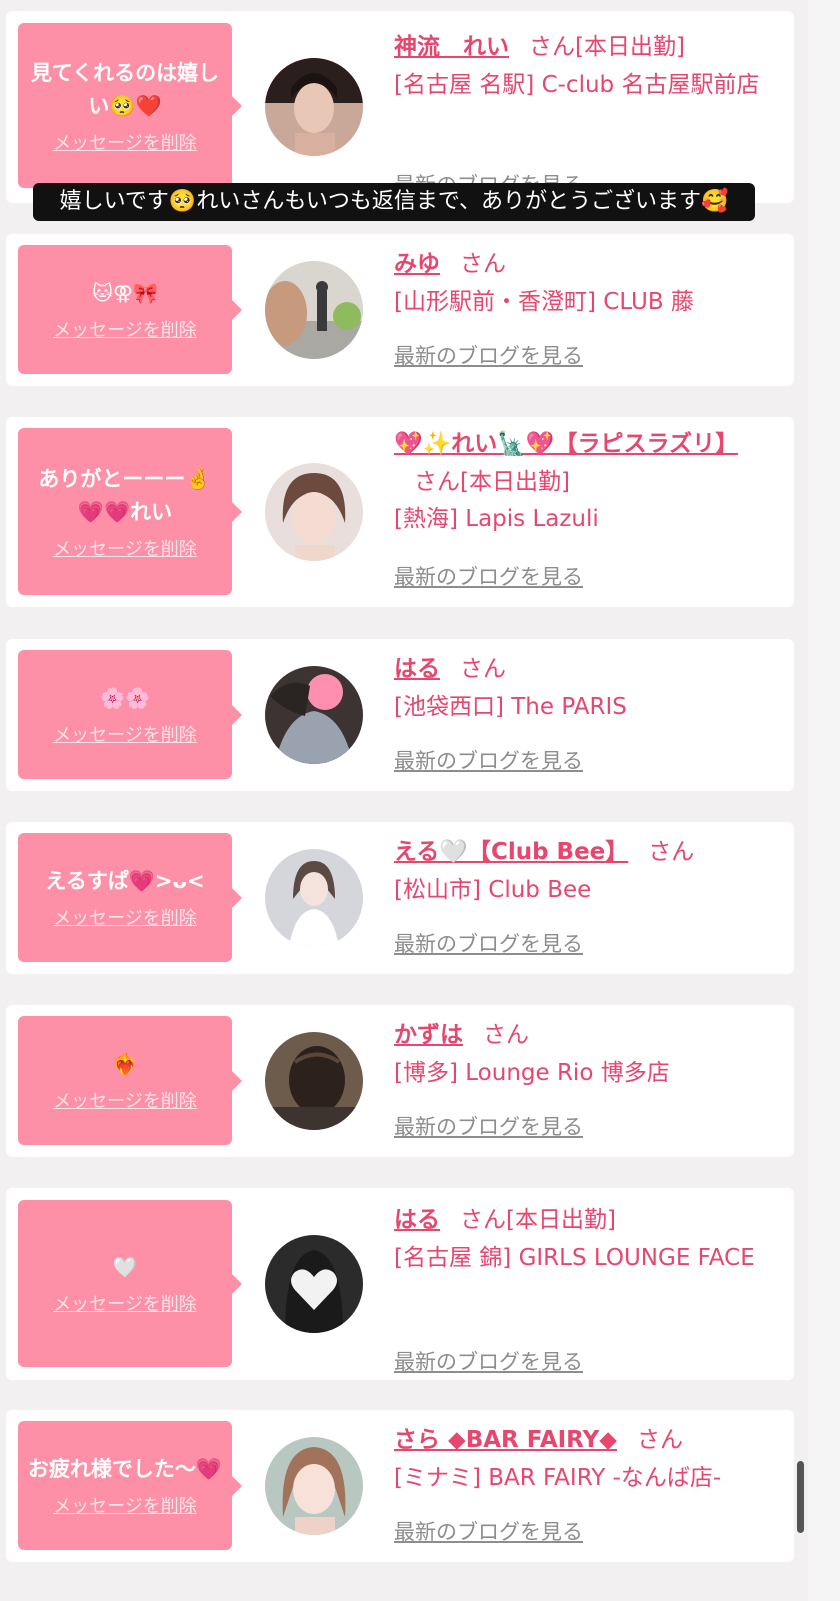  What do you see at coordinates (584, 463) in the screenshot?
I see `name-line: 💖✨れい🗽💖【ラピスラズリ】さん[本日出勤]` at bounding box center [584, 463].